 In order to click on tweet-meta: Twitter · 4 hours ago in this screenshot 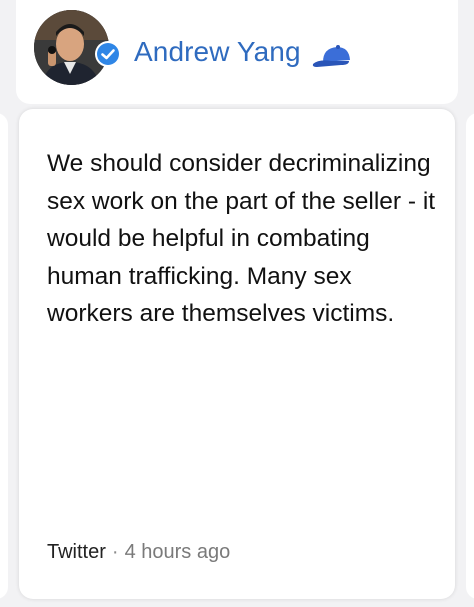, I will do `click(138, 552)`.